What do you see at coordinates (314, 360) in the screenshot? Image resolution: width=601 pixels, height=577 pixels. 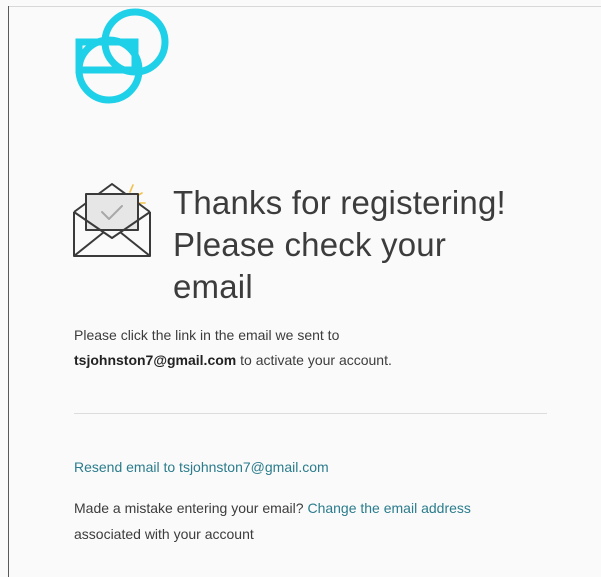 I see `instruction-line-2: to activate your account.` at bounding box center [314, 360].